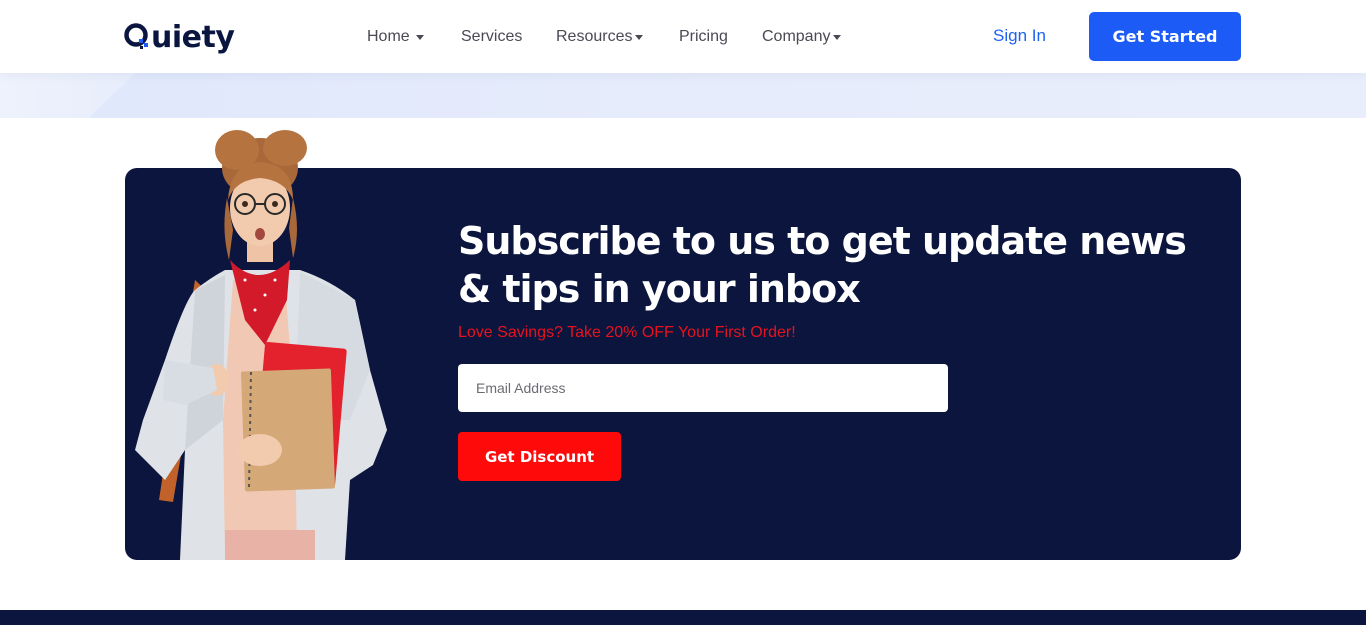 This screenshot has width=1366, height=625. I want to click on footer, so click(683, 617).